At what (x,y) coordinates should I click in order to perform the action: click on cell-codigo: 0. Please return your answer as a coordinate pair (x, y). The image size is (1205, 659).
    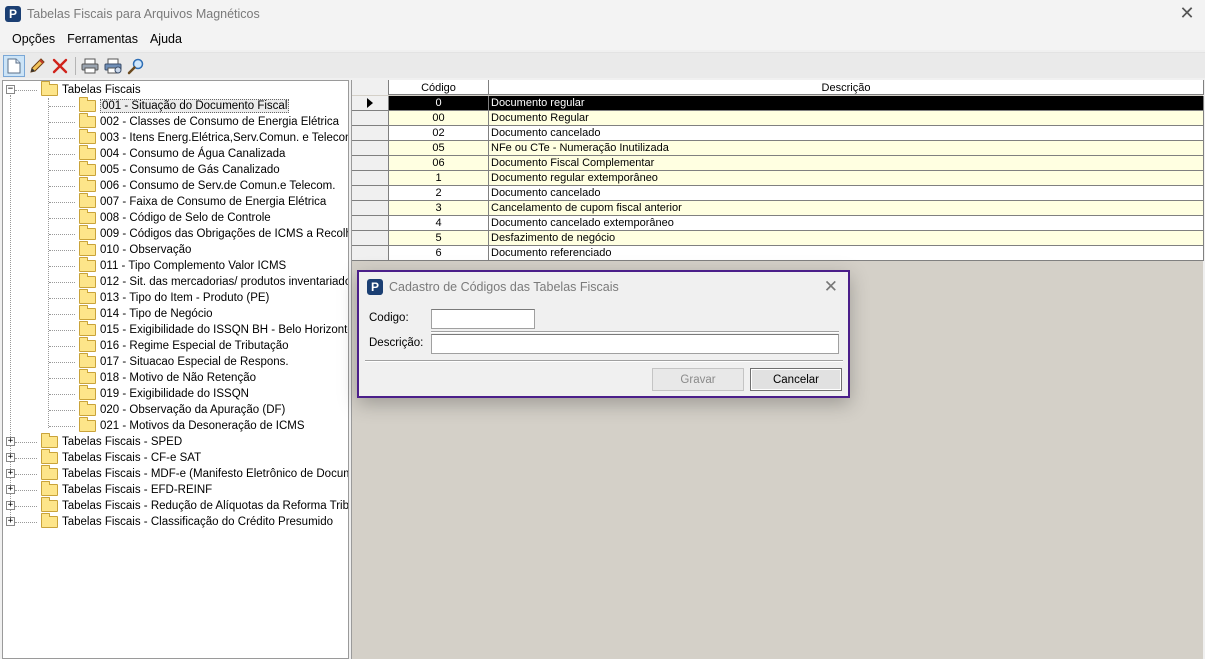
    Looking at the image, I should click on (439, 103).